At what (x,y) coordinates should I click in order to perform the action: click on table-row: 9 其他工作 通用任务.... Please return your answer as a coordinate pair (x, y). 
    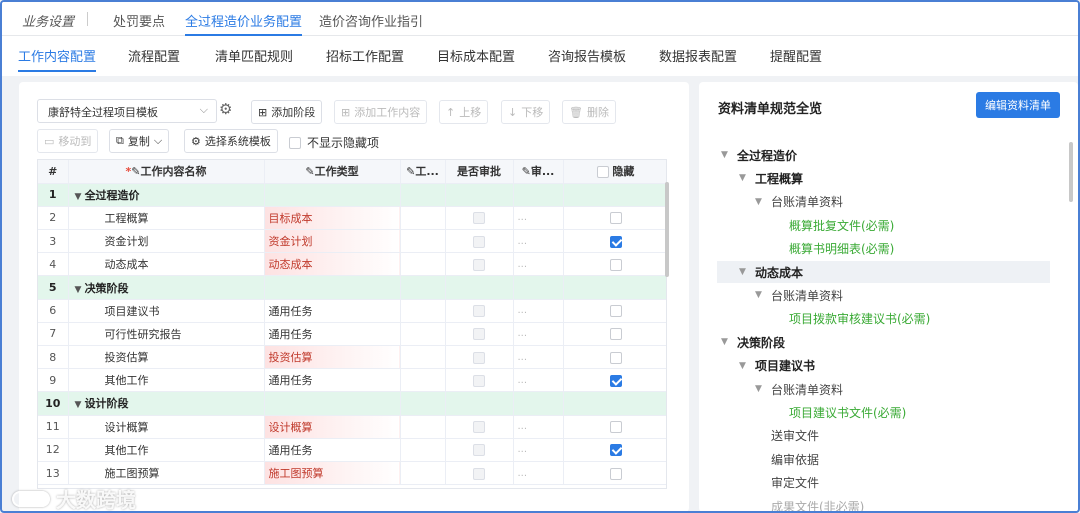
    Looking at the image, I should click on (352, 380).